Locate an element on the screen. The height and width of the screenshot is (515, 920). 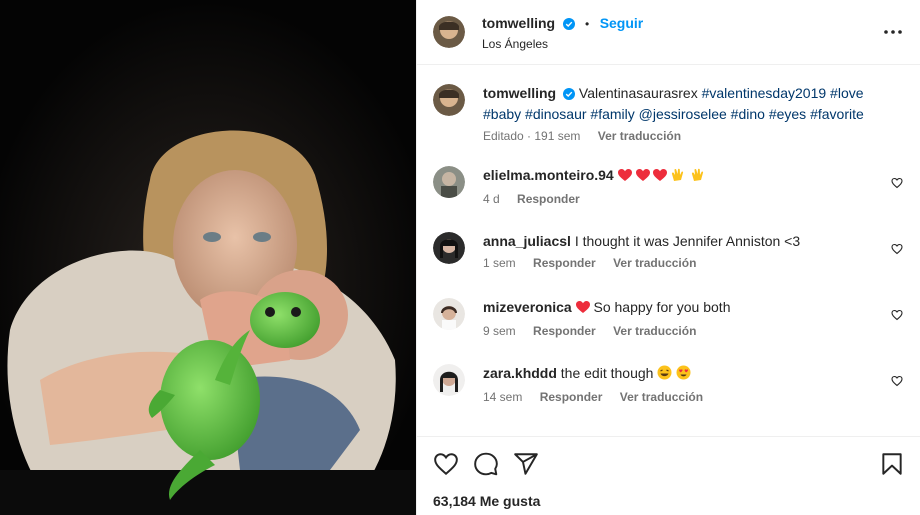
likes-count: 63,184 Me gusta is located at coordinates (486, 501).